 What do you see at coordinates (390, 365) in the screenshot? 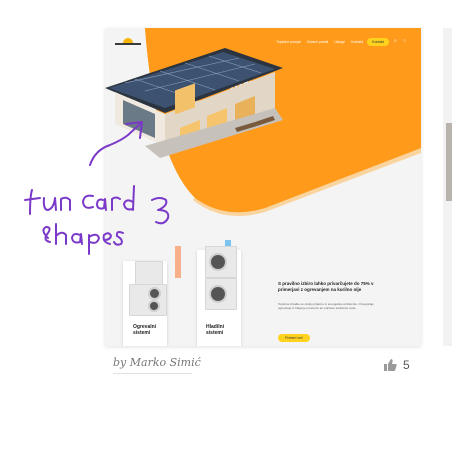
I see `thumbs-up-icon` at bounding box center [390, 365].